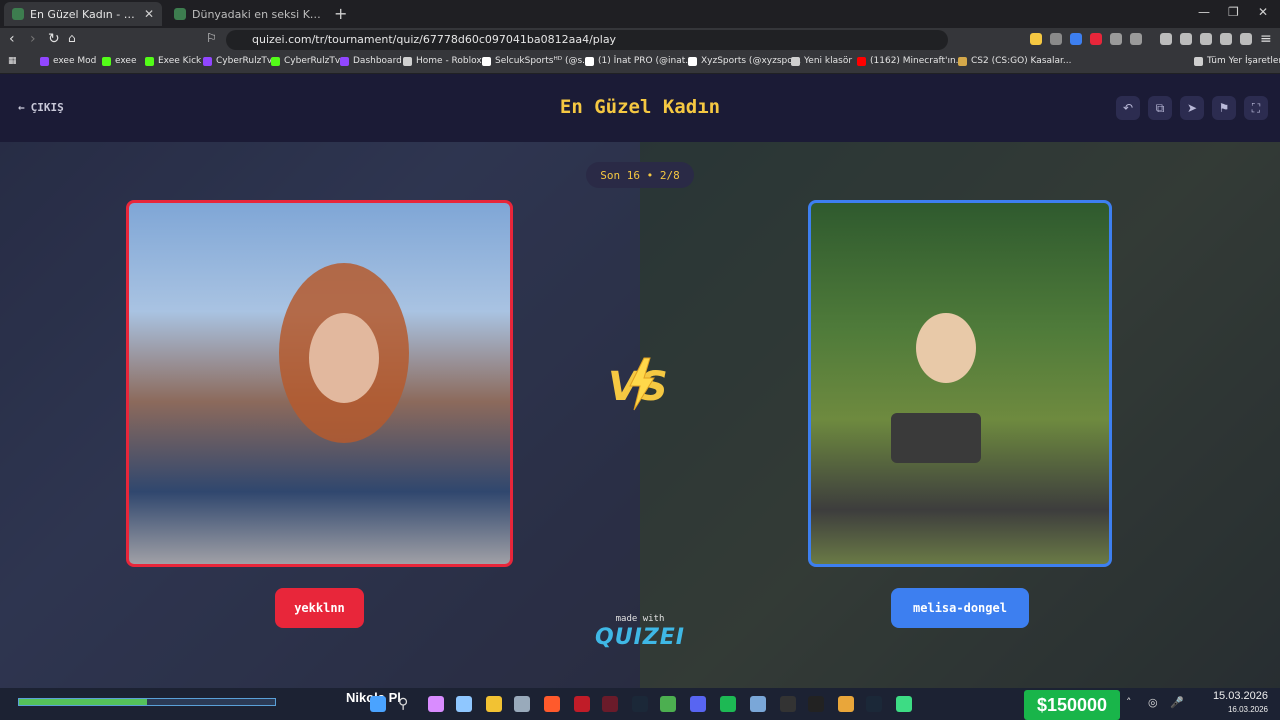 This screenshot has width=1280, height=720. I want to click on browser-tab: Dünyadaki en seksi Kadın kim - Tier L, so click(248, 14).